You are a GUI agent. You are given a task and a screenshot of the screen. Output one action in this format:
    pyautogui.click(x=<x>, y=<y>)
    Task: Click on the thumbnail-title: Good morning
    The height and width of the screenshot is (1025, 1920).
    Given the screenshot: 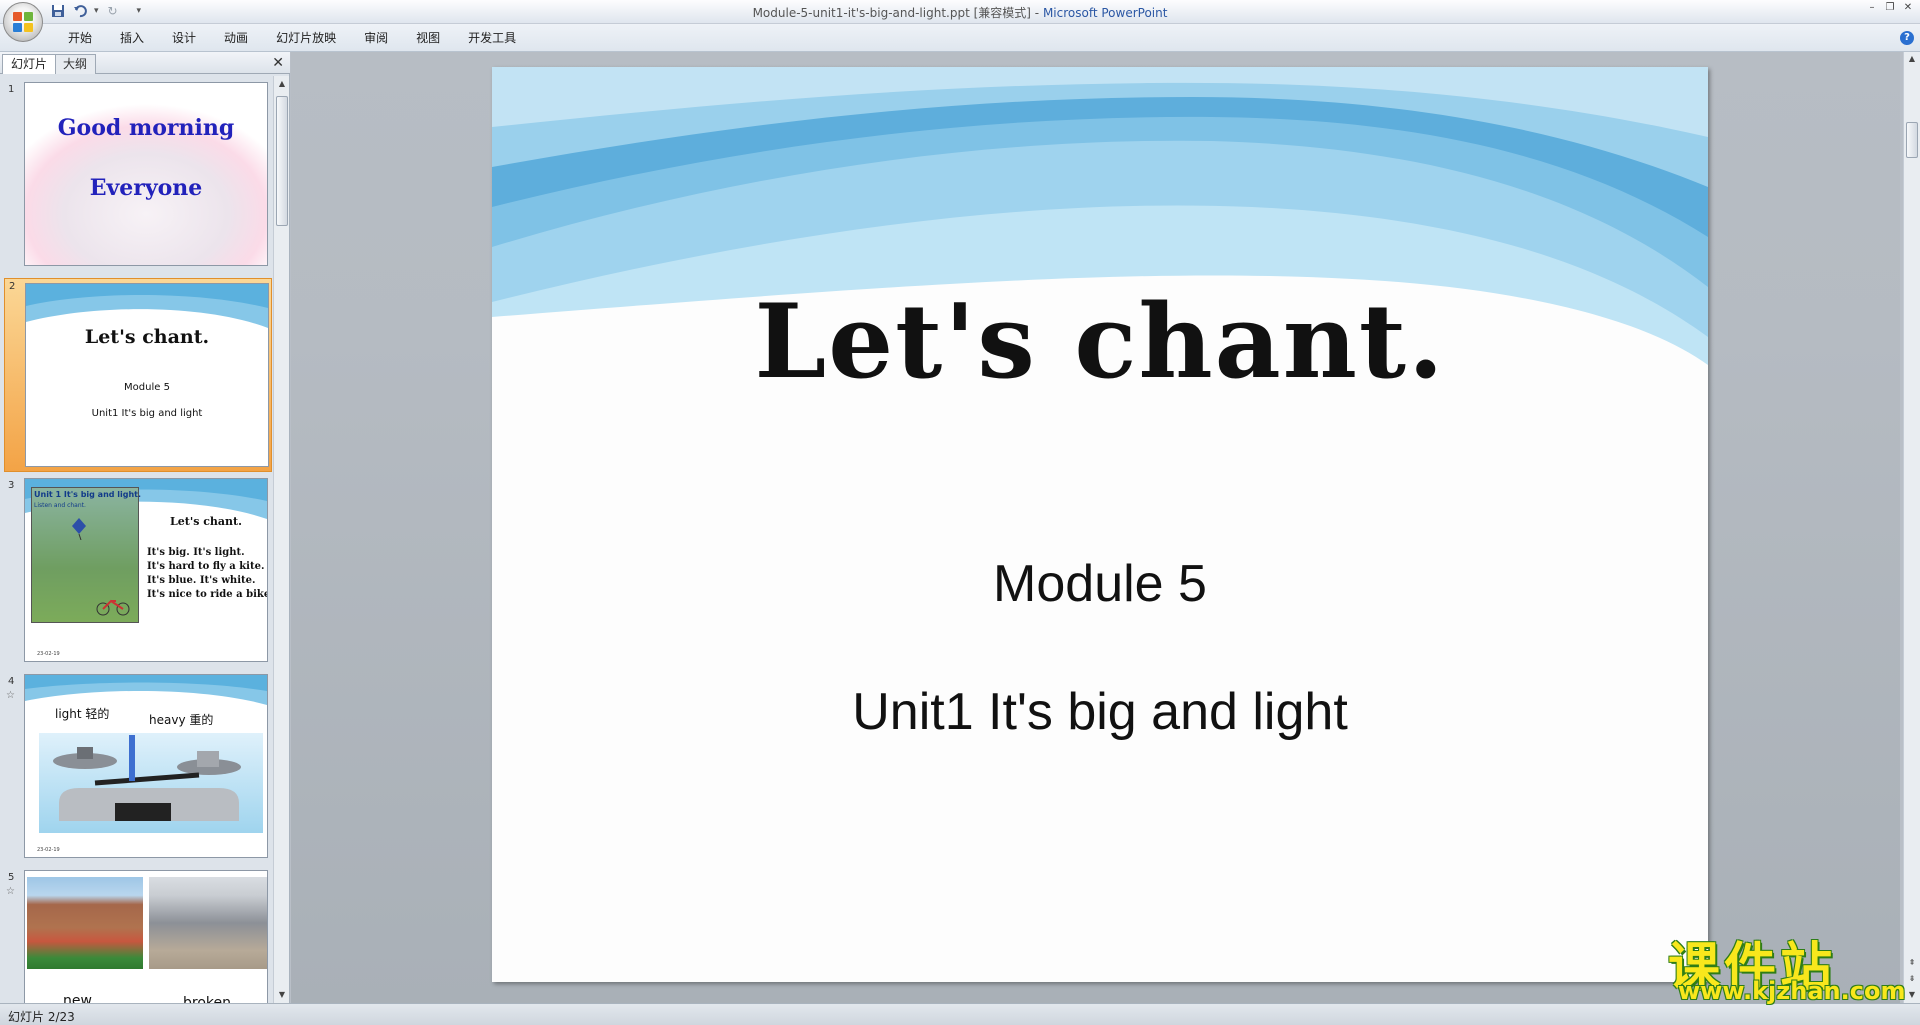 What is the action you would take?
    pyautogui.click(x=146, y=128)
    